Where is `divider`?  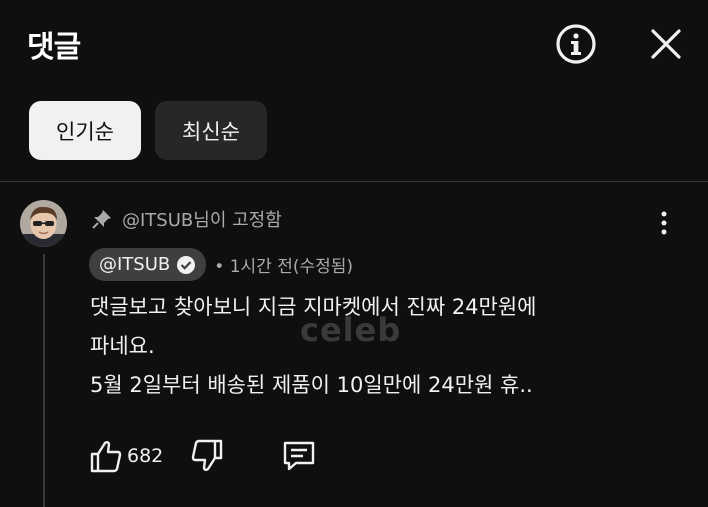
divider is located at coordinates (354, 181).